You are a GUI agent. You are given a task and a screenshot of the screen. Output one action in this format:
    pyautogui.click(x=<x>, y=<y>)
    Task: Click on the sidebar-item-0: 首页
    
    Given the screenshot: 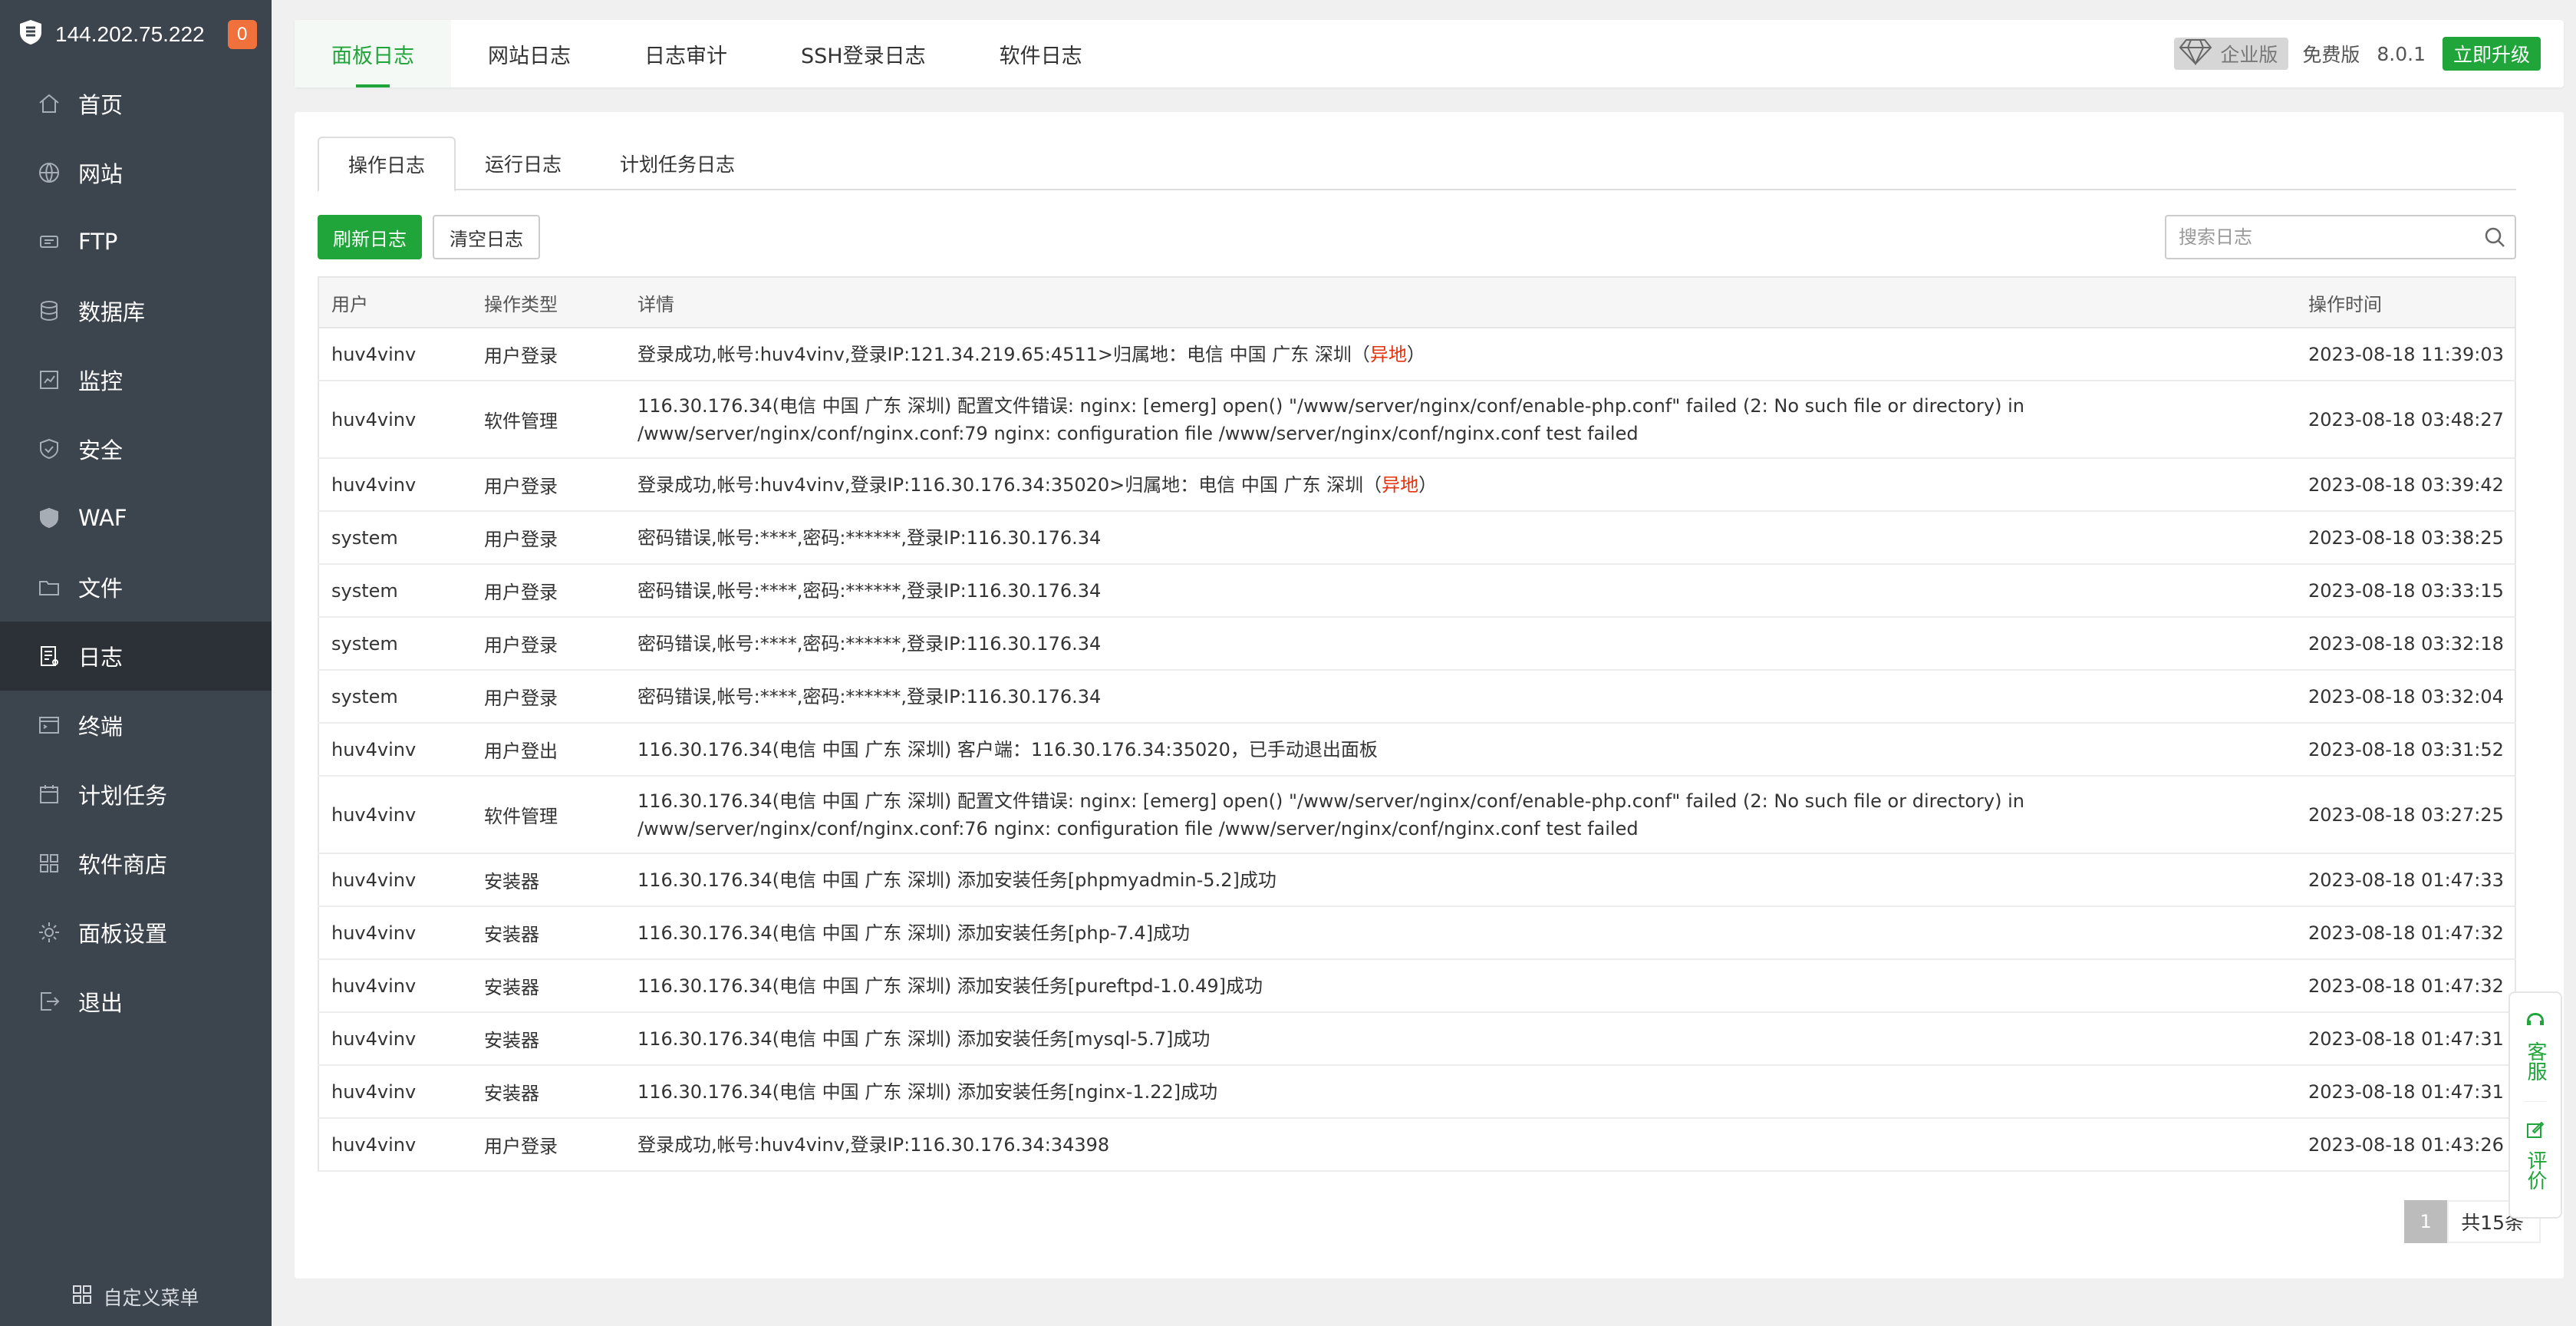 What is the action you would take?
    pyautogui.click(x=136, y=104)
    